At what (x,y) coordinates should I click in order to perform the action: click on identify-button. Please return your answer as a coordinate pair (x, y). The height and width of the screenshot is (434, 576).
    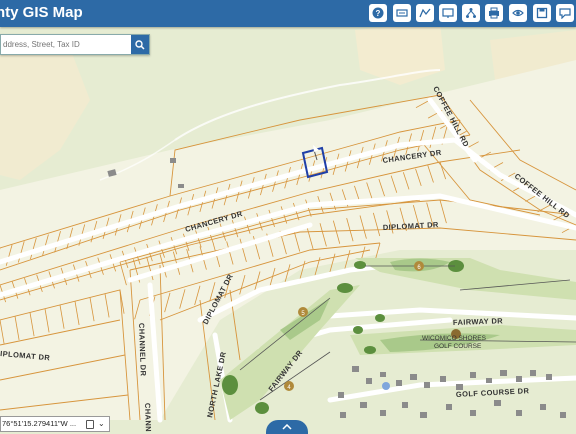
    Looking at the image, I should click on (448, 13).